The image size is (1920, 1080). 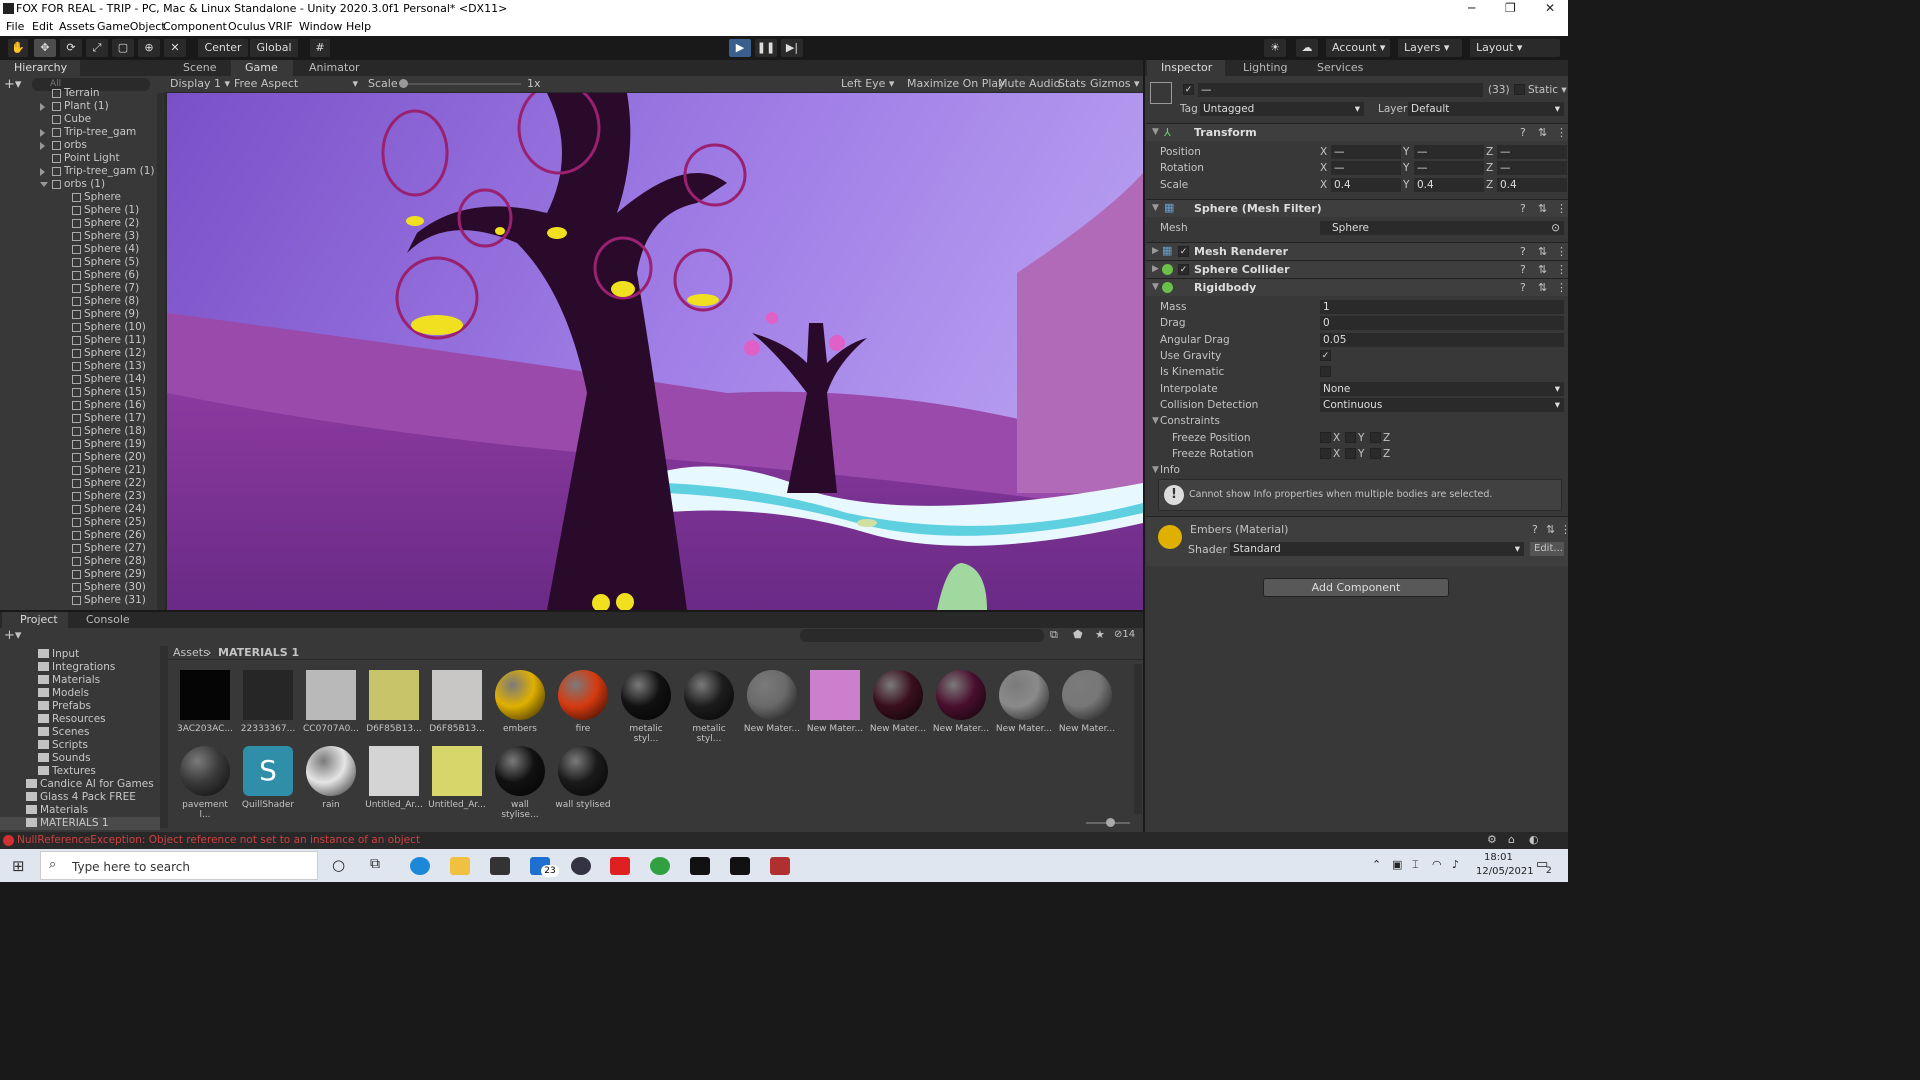 What do you see at coordinates (1449, 152) in the screenshot?
I see `position-y-field: —` at bounding box center [1449, 152].